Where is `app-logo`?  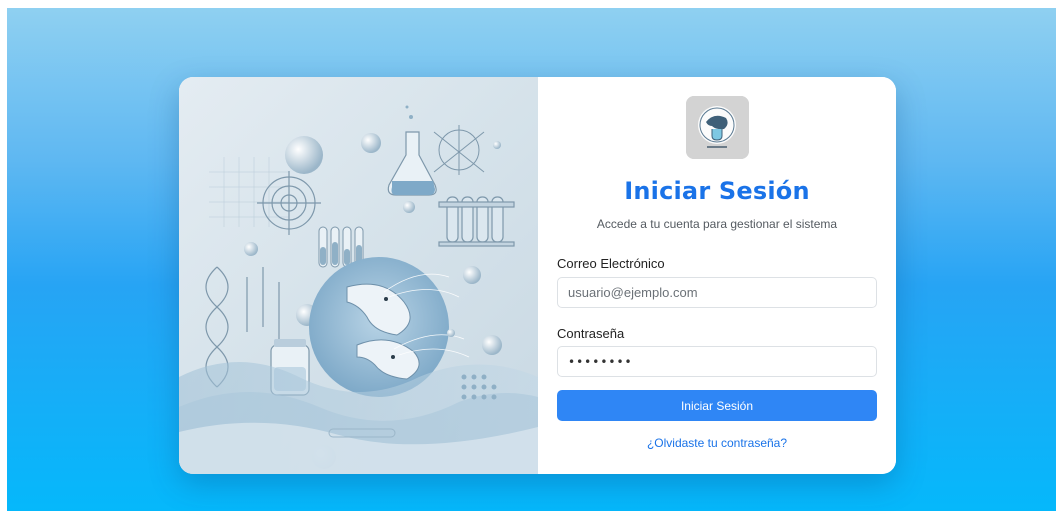
app-logo is located at coordinates (717, 127).